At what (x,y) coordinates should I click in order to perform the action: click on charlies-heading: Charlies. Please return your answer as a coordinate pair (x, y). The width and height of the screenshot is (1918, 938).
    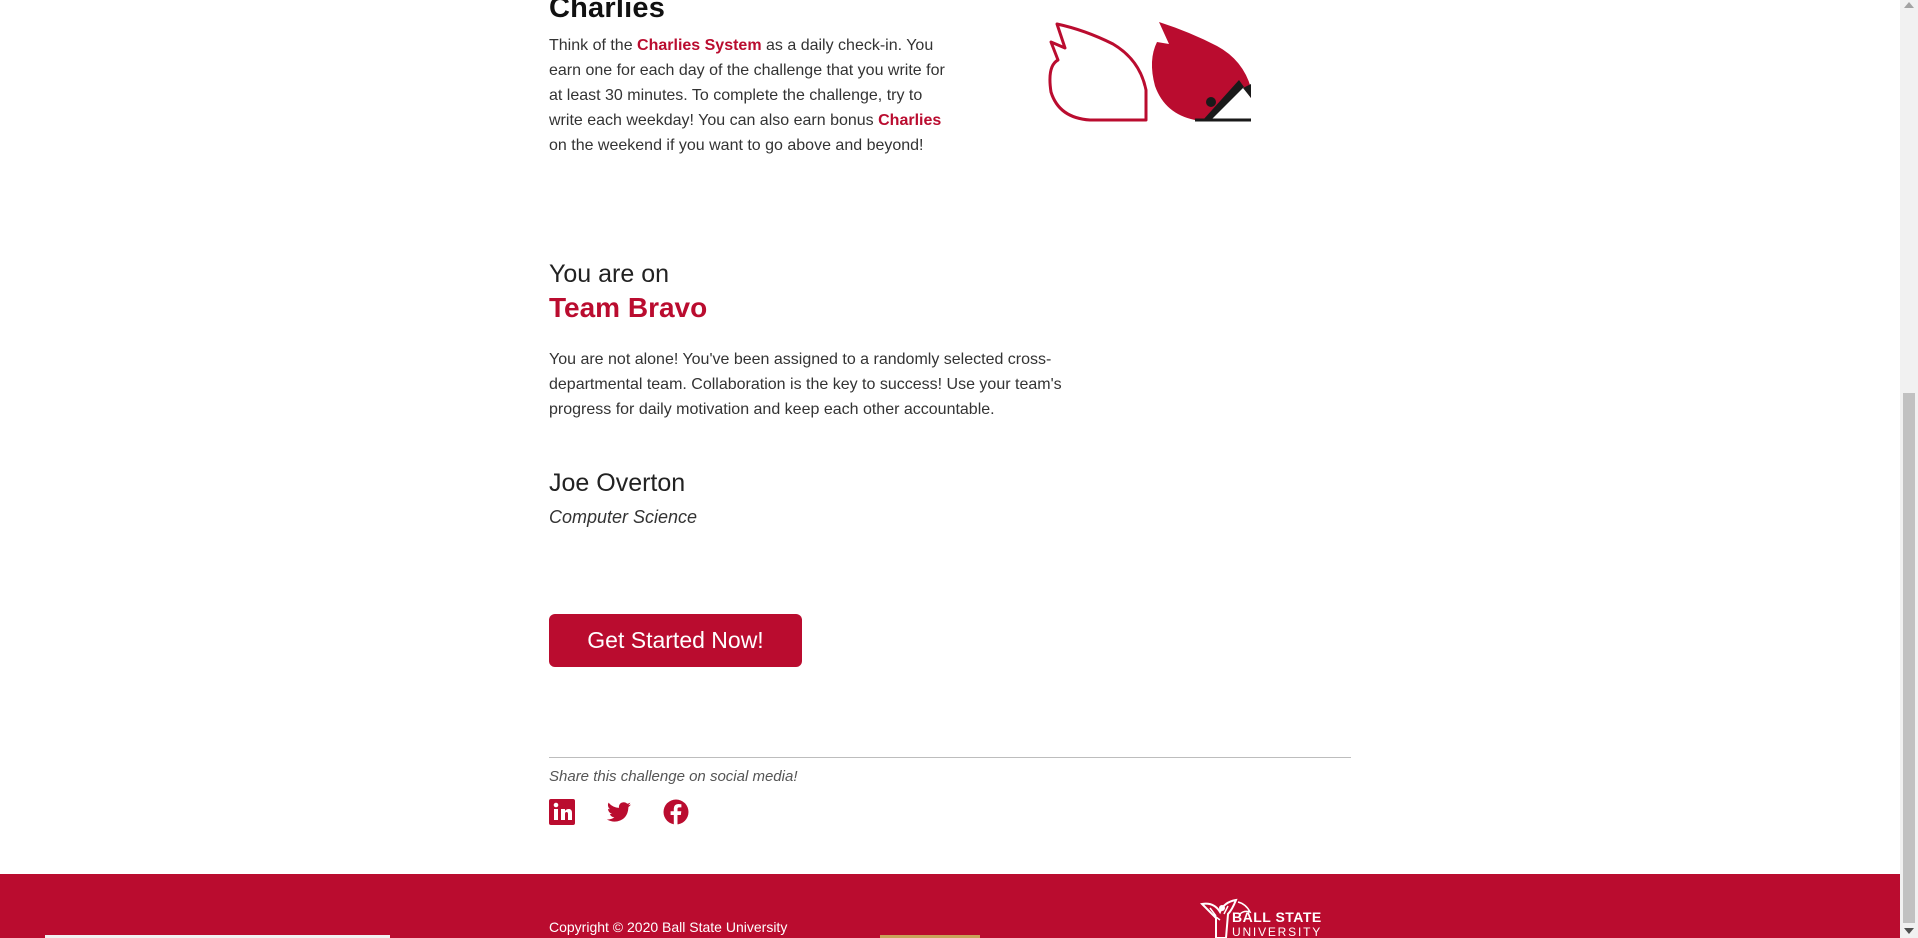
    Looking at the image, I should click on (607, 12).